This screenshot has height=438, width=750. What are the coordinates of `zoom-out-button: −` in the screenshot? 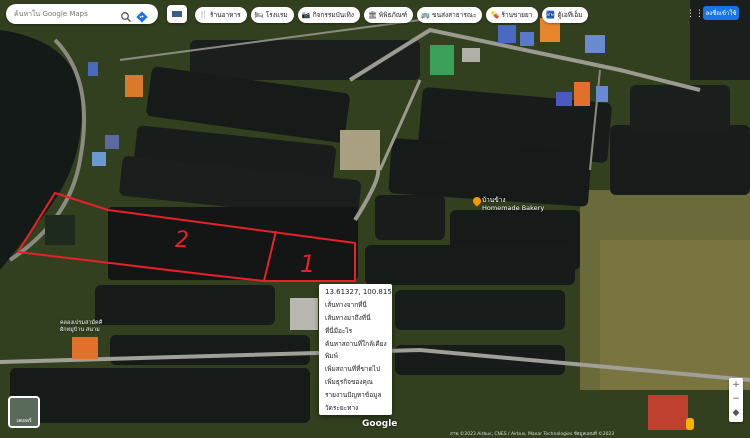 It's located at (736, 399).